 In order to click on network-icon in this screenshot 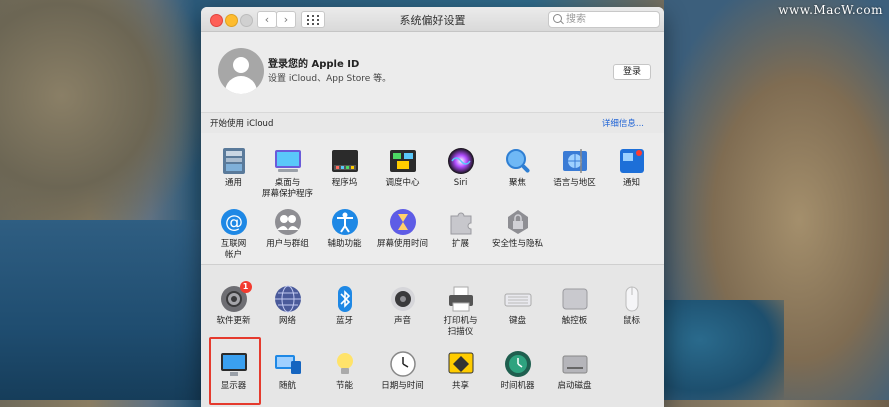, I will do `click(288, 299)`.